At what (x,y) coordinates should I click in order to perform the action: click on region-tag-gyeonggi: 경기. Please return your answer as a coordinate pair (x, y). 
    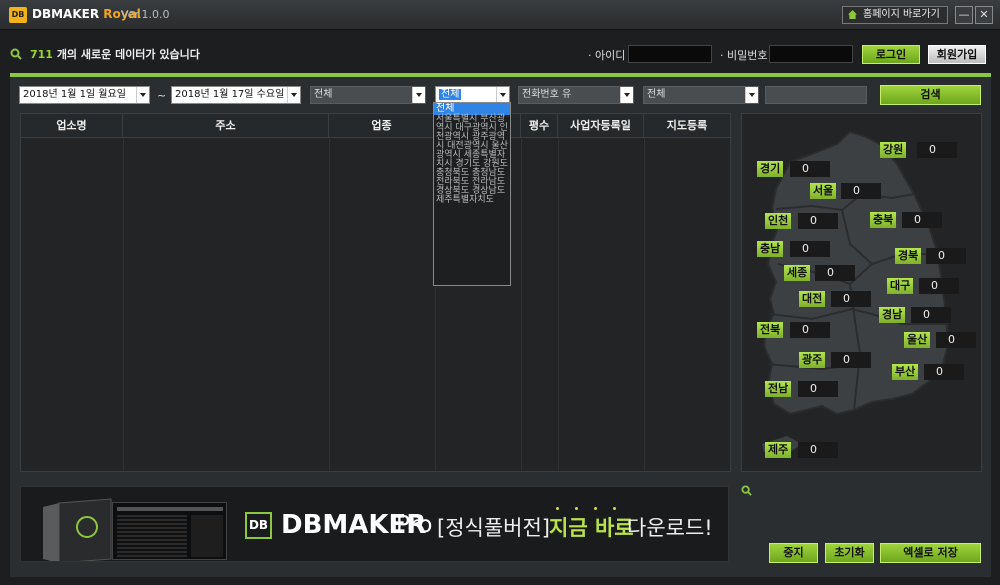
    Looking at the image, I should click on (770, 169).